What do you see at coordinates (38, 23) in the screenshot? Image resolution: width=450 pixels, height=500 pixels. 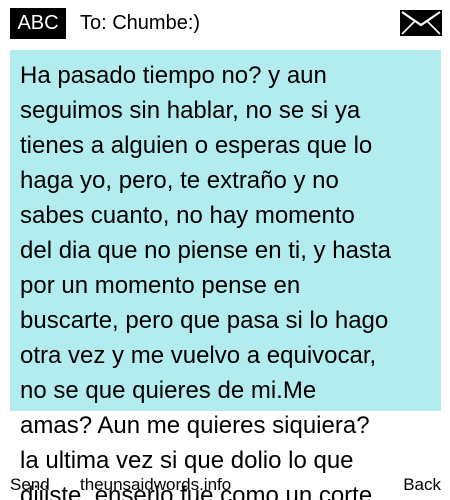 I see `input-mode-badge: ABC` at bounding box center [38, 23].